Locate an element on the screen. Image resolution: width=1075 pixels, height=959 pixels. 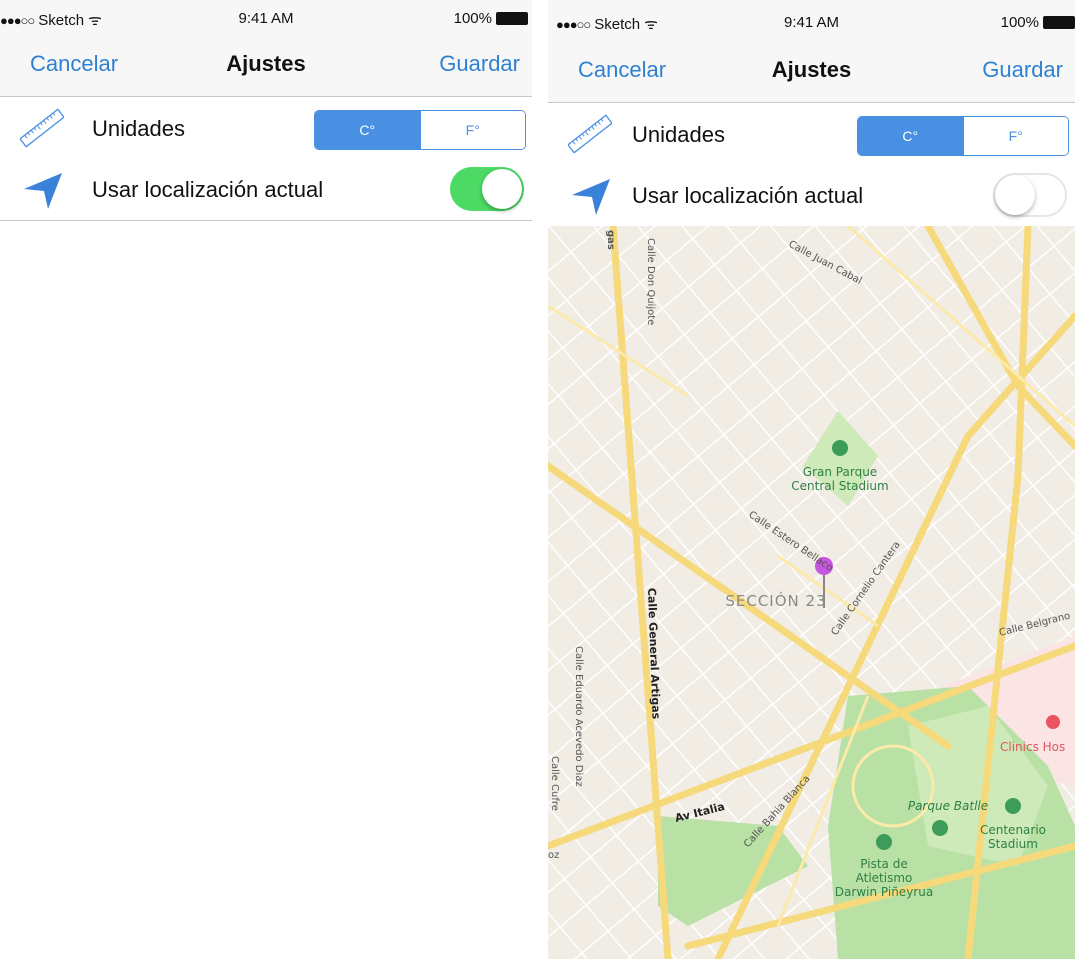
place-label: Central Stadium is located at coordinates (839, 486).